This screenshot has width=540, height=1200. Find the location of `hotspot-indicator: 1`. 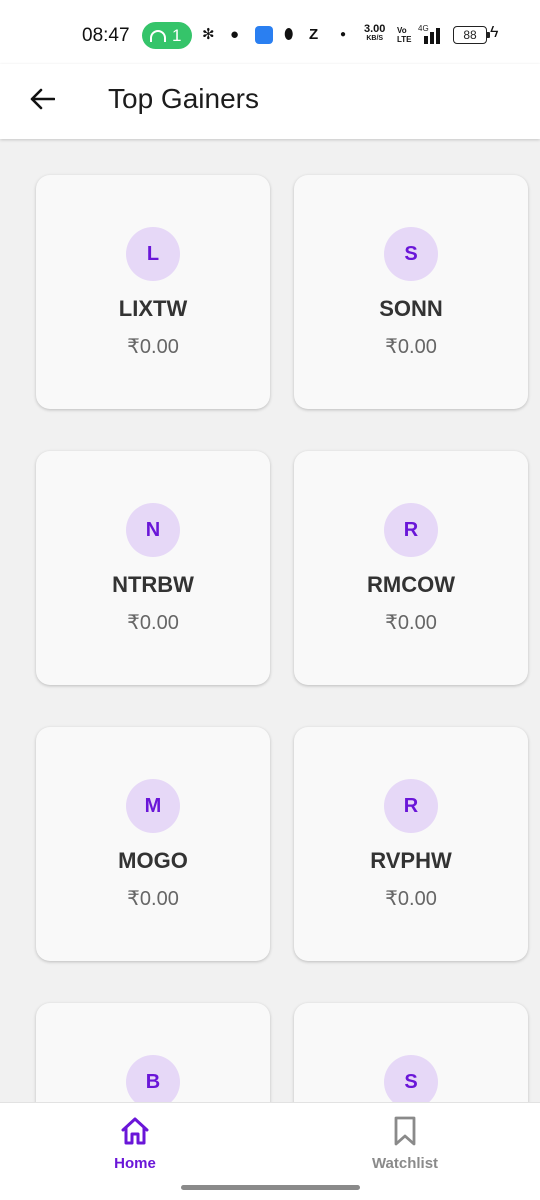

hotspot-indicator: 1 is located at coordinates (167, 35).